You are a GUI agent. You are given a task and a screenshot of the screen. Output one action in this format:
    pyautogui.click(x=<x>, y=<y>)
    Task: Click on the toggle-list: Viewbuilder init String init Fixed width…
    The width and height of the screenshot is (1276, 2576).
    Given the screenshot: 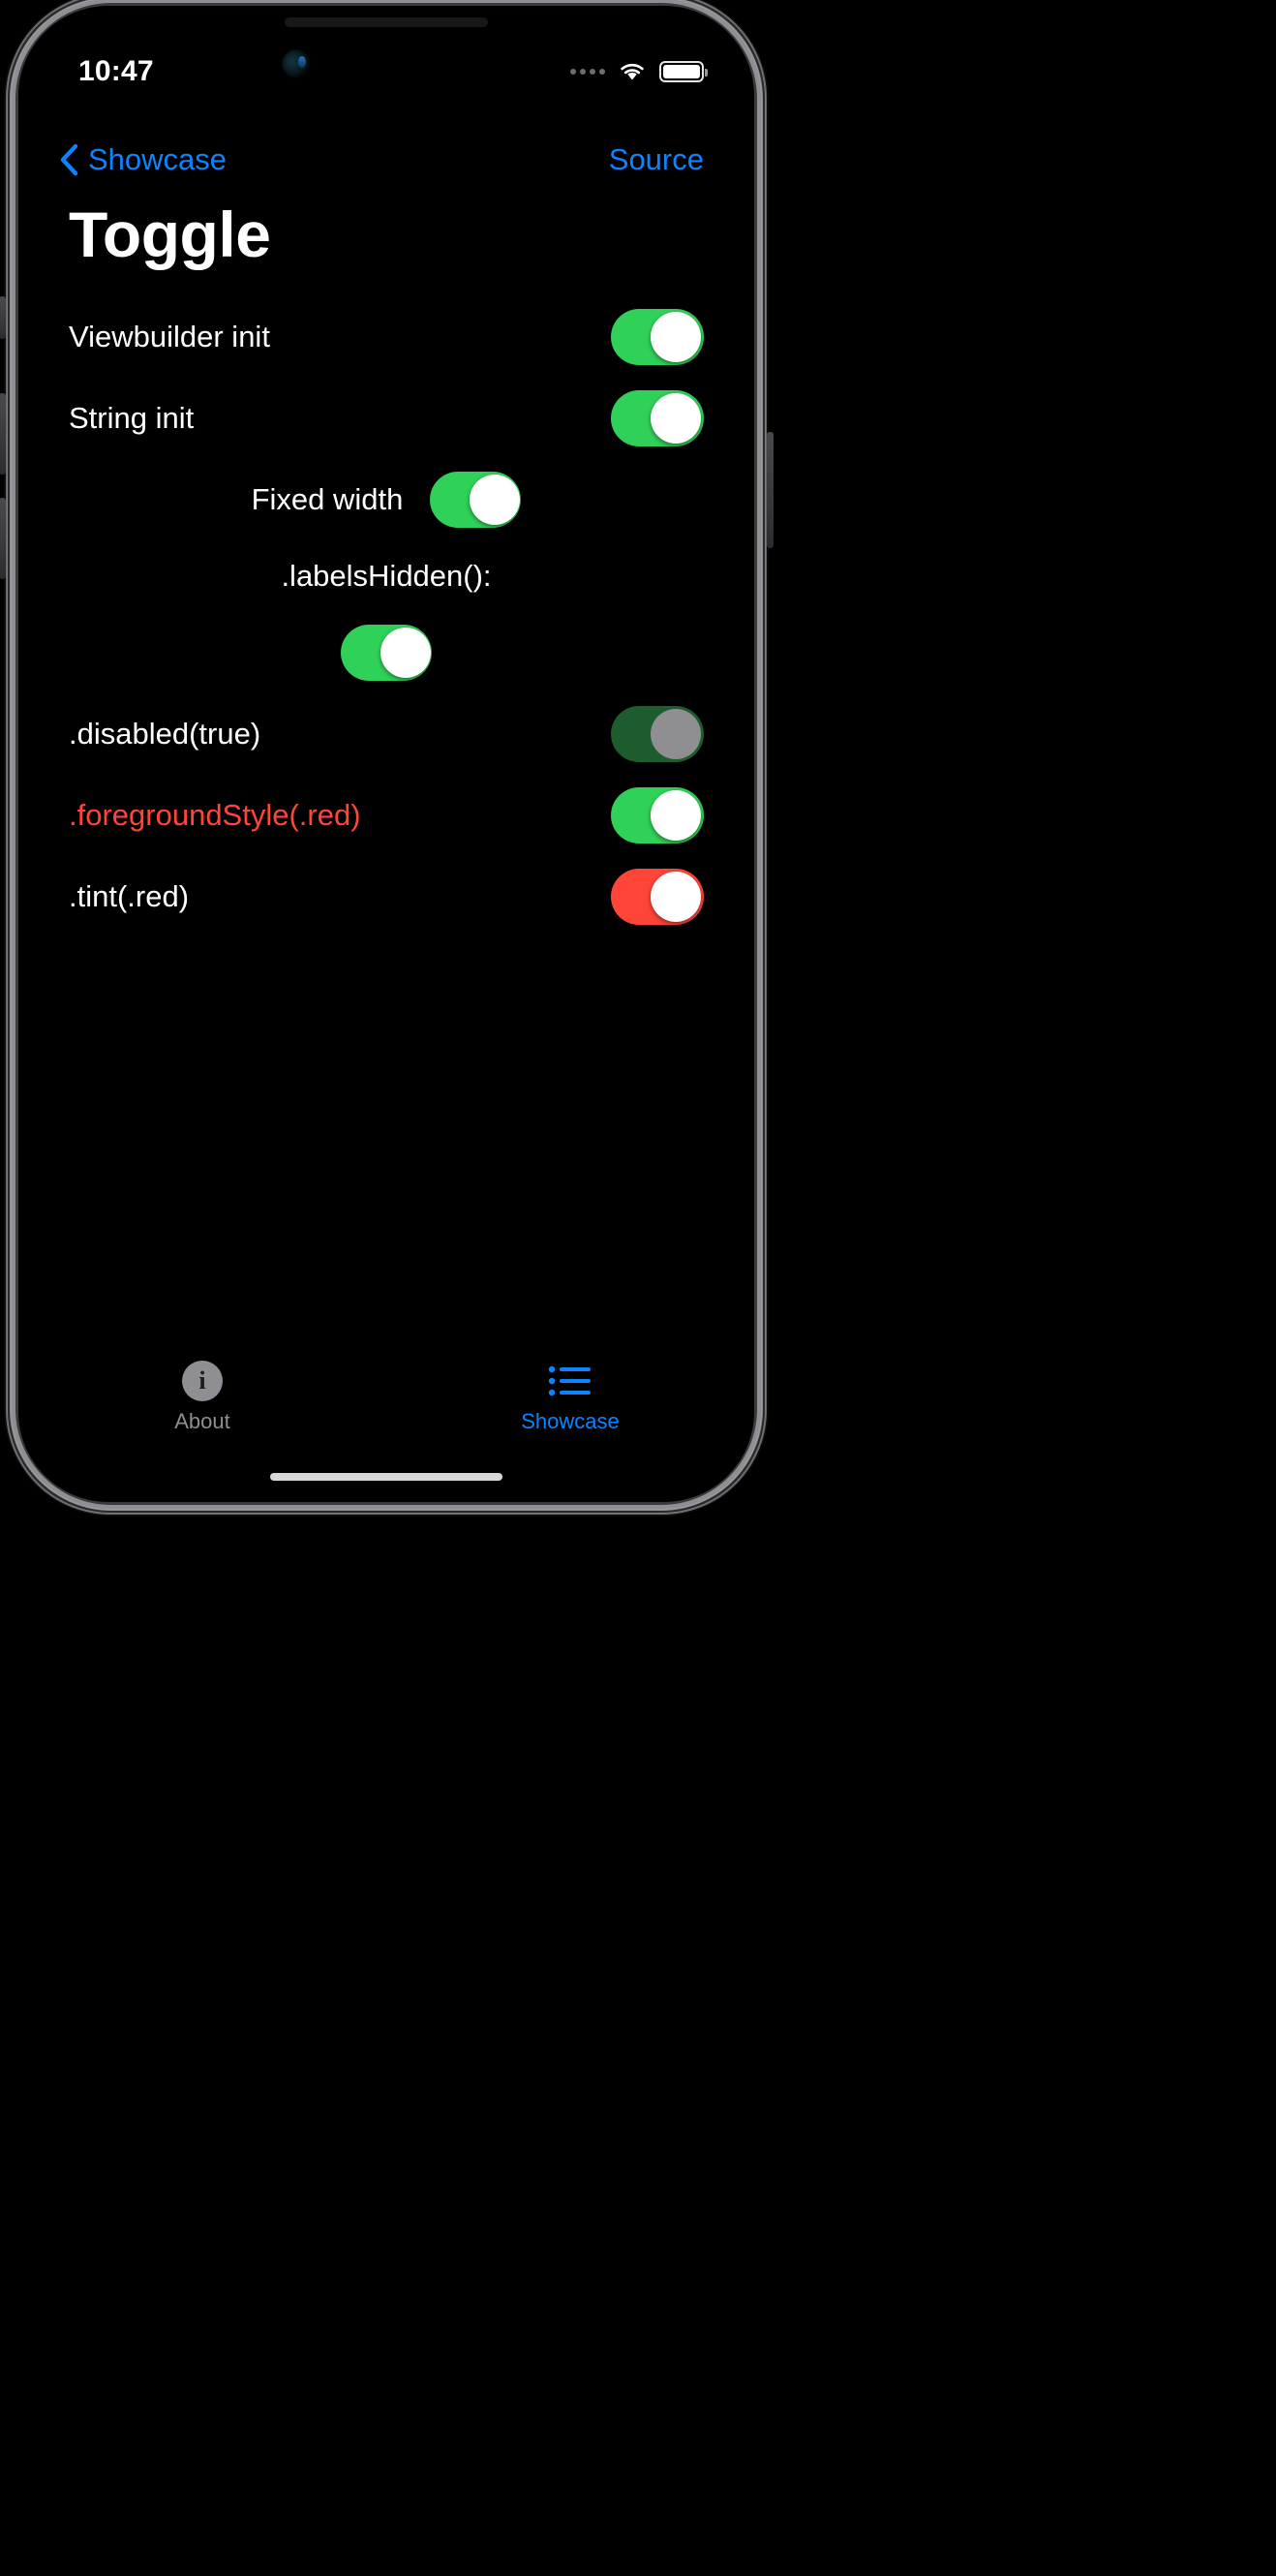 What is the action you would take?
    pyautogui.click(x=386, y=616)
    